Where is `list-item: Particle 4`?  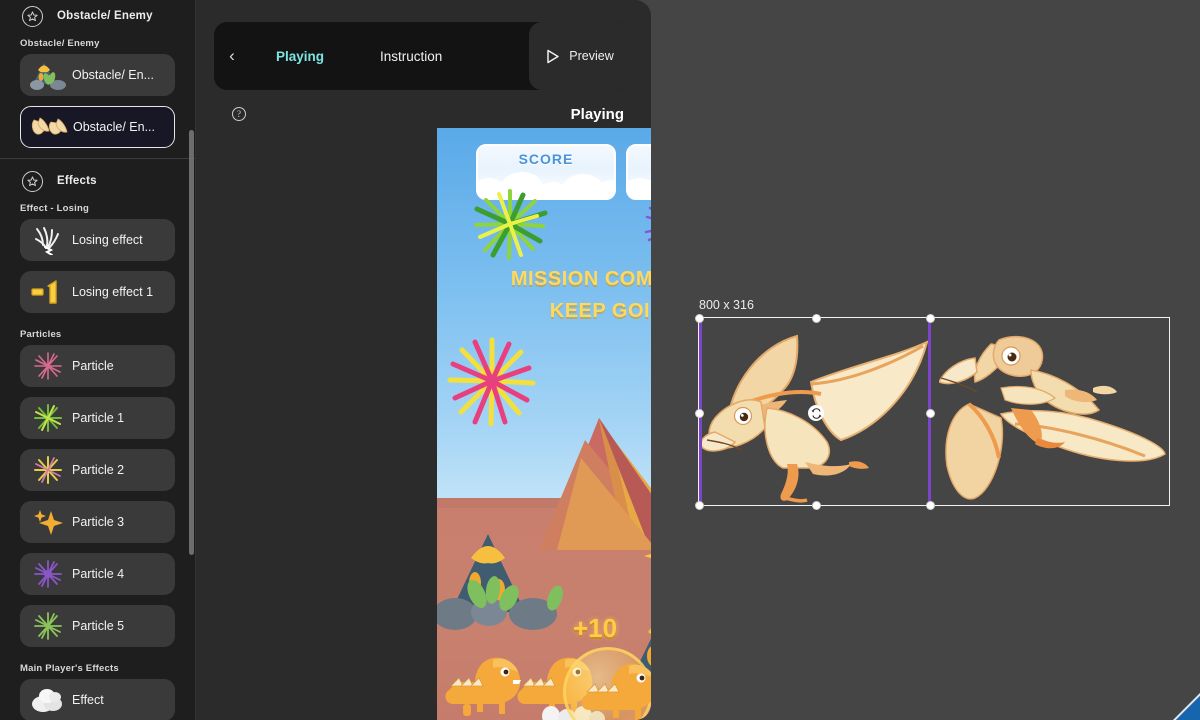
list-item: Particle 4 is located at coordinates (97, 574).